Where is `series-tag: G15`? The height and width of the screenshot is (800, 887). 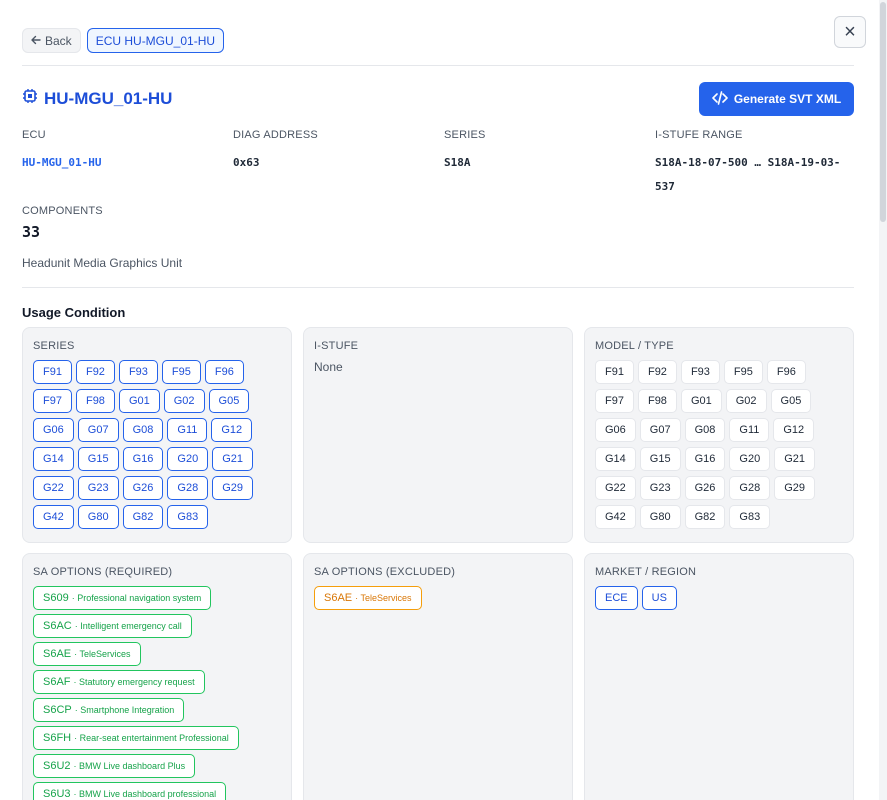 series-tag: G15 is located at coordinates (98, 459).